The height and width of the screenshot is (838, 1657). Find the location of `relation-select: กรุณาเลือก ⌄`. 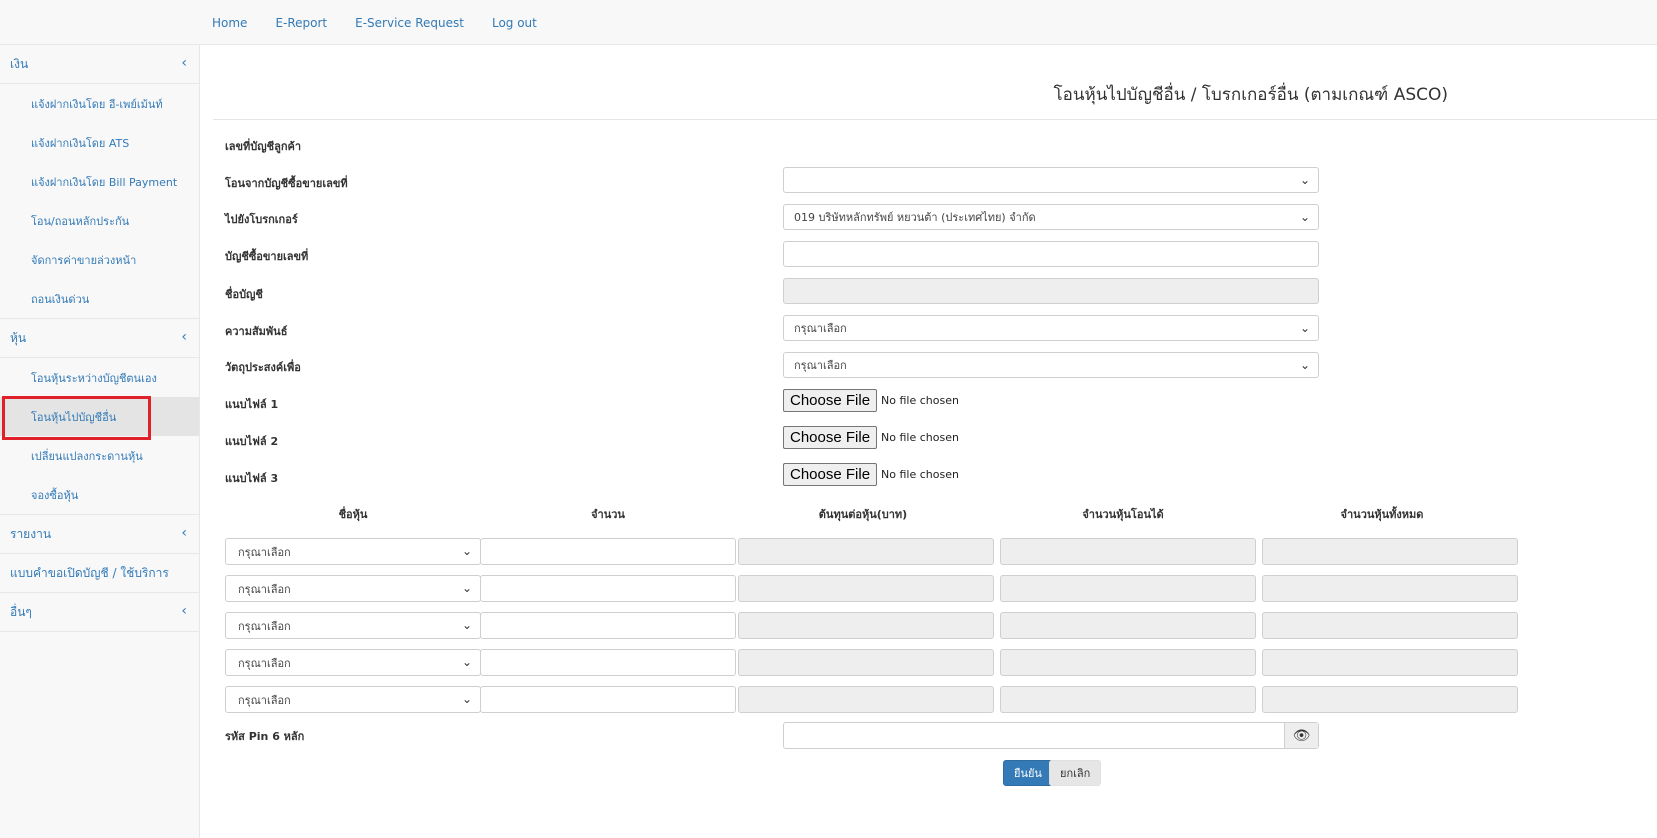

relation-select: กรุณาเลือก ⌄ is located at coordinates (1051, 328).